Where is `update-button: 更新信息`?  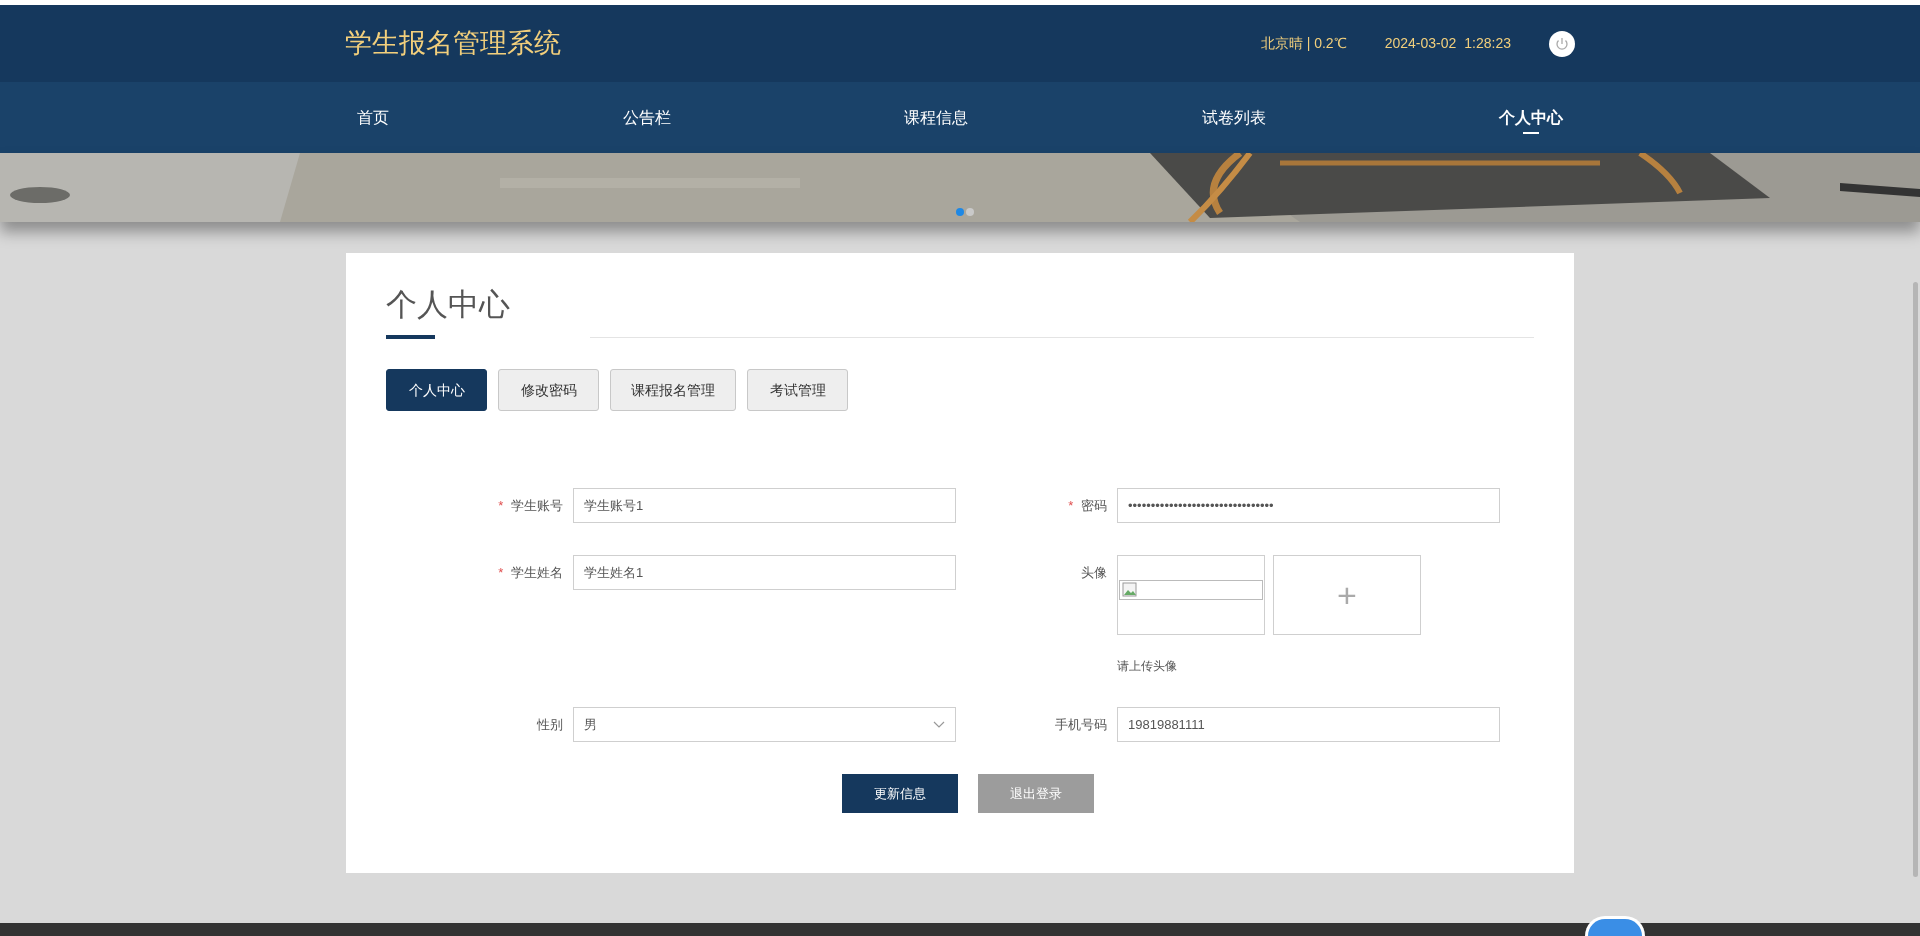
update-button: 更新信息 is located at coordinates (900, 793).